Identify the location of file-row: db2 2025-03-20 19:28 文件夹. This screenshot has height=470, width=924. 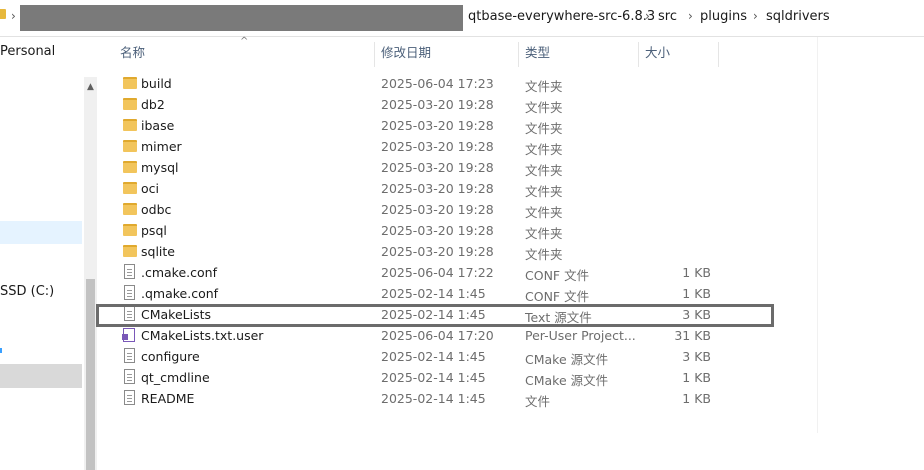
(457, 104).